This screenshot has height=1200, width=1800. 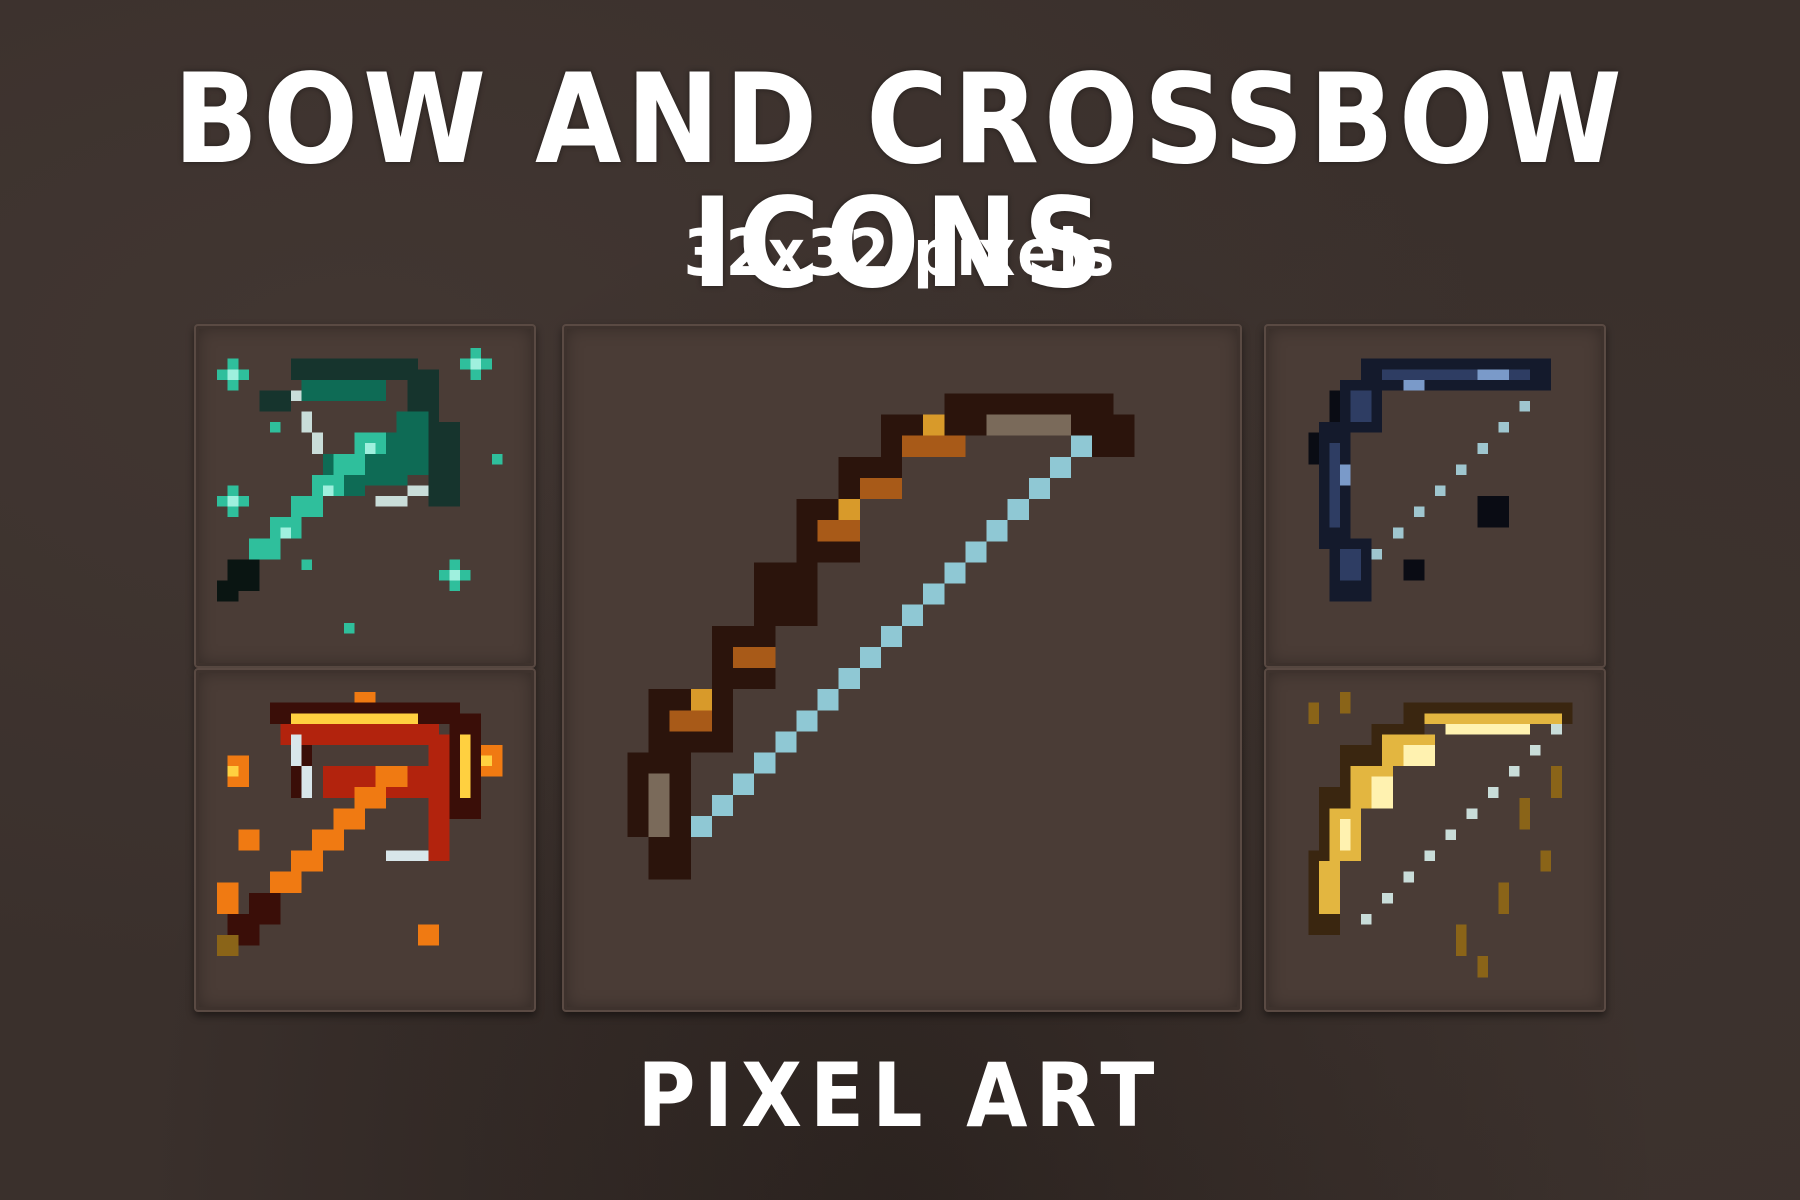 I want to click on golden-bow-icon, so click(x=1440, y=835).